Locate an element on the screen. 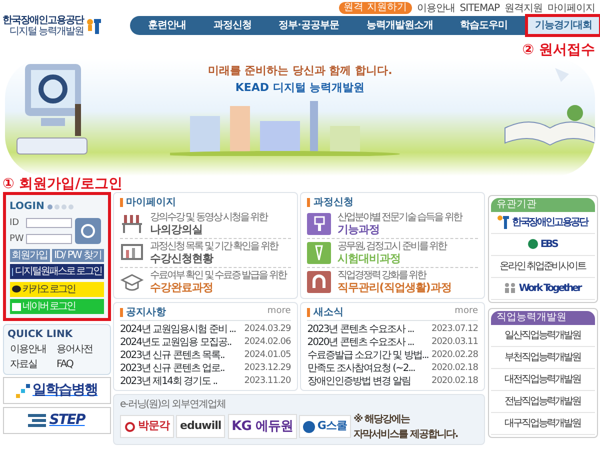  site-link: 일산직업능력개발원 is located at coordinates (542, 335).